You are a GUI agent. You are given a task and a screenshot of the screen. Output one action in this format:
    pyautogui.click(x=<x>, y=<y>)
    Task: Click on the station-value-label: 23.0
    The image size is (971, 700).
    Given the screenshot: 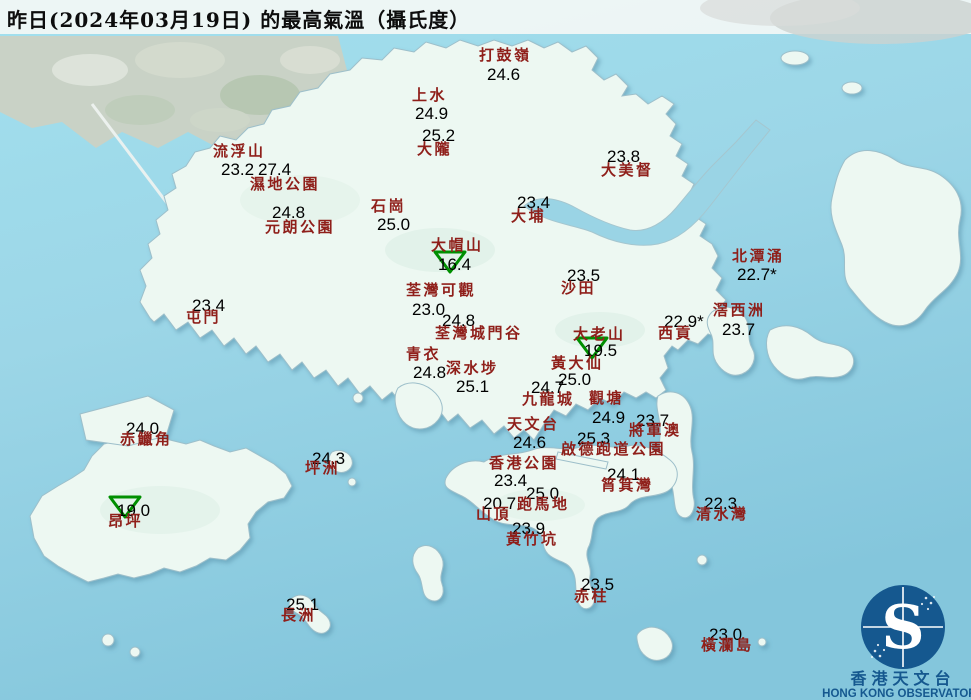 What is the action you would take?
    pyautogui.click(x=429, y=309)
    